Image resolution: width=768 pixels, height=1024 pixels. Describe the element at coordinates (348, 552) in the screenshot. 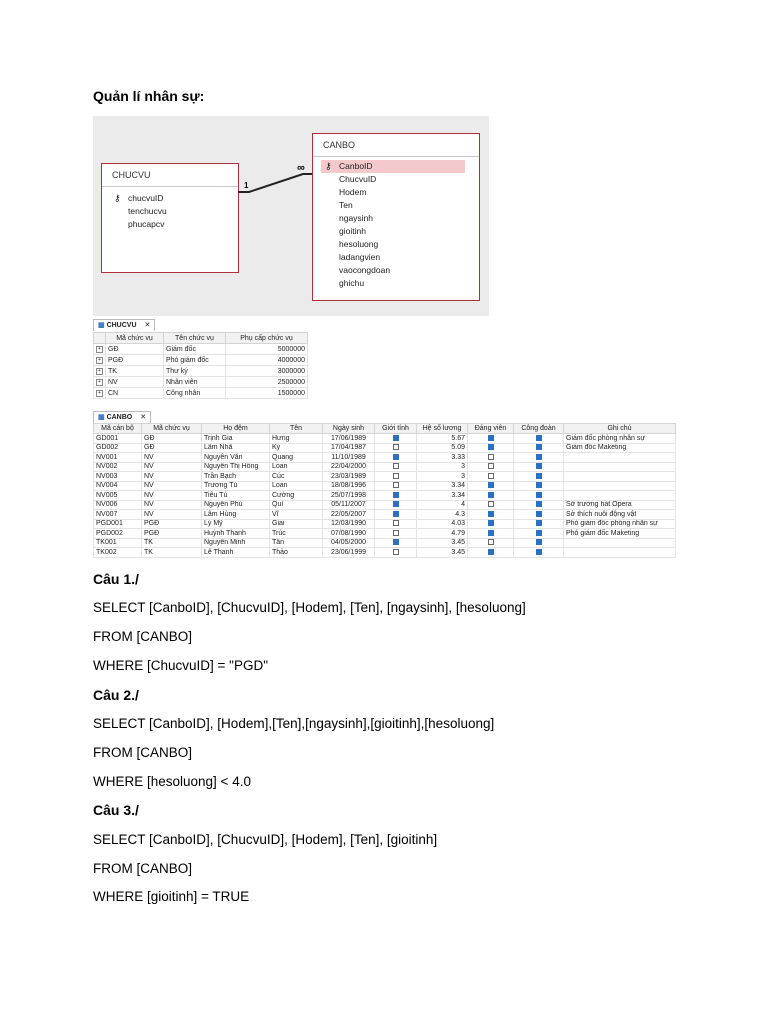

I see `table-cell: 23/06/1999` at that location.